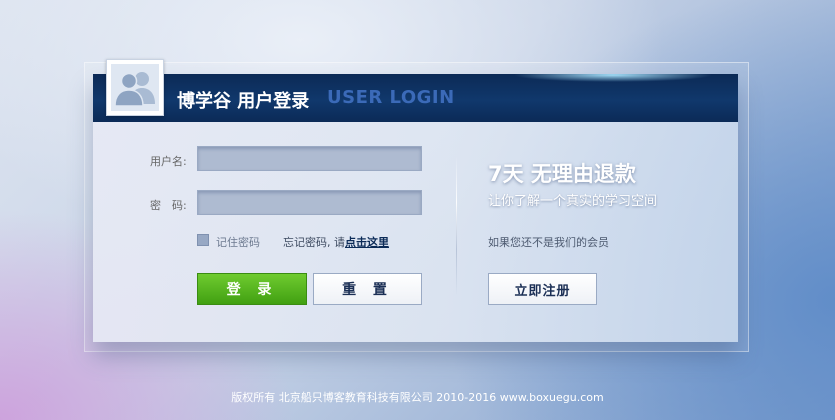 Image resolution: width=835 pixels, height=420 pixels. Describe the element at coordinates (309, 202) in the screenshot. I see `password-input` at that location.